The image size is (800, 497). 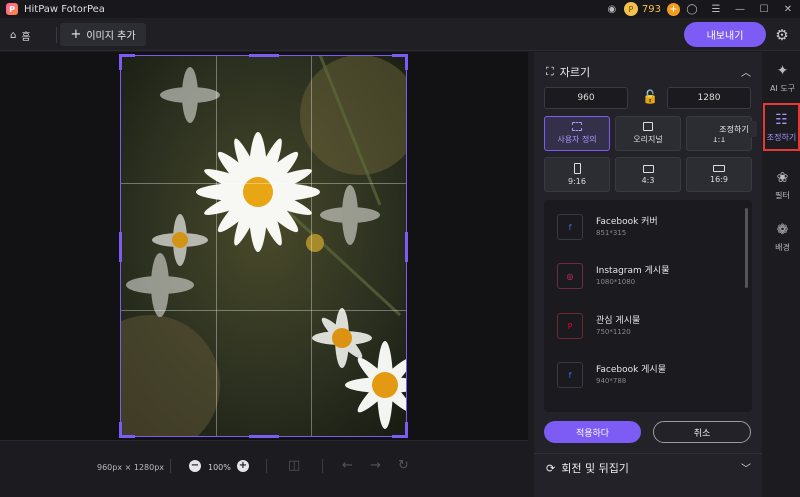 What do you see at coordinates (782, 247) in the screenshot?
I see `rail-label: 배경` at bounding box center [782, 247].